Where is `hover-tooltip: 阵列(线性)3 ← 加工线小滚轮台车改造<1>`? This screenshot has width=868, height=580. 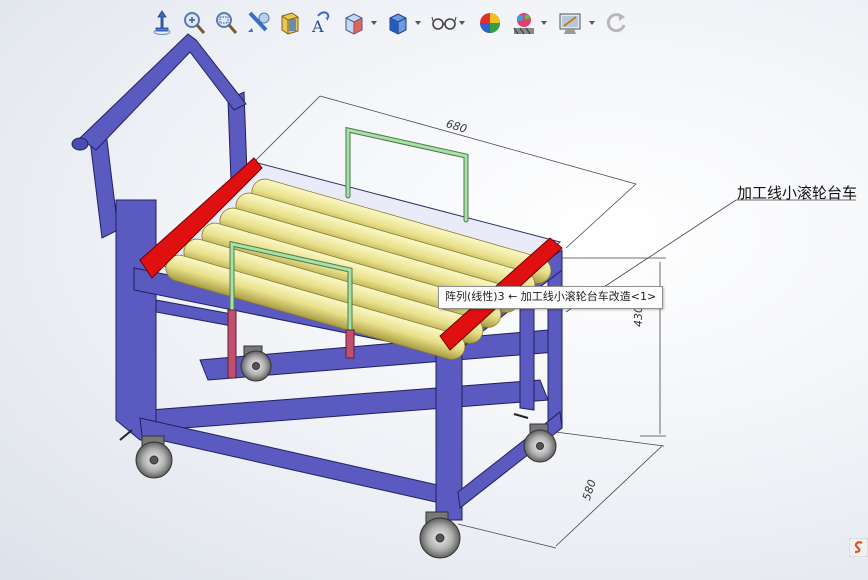
hover-tooltip: 阵列(线性)3 ← 加工线小滚轮台车改造<1> is located at coordinates (551, 297).